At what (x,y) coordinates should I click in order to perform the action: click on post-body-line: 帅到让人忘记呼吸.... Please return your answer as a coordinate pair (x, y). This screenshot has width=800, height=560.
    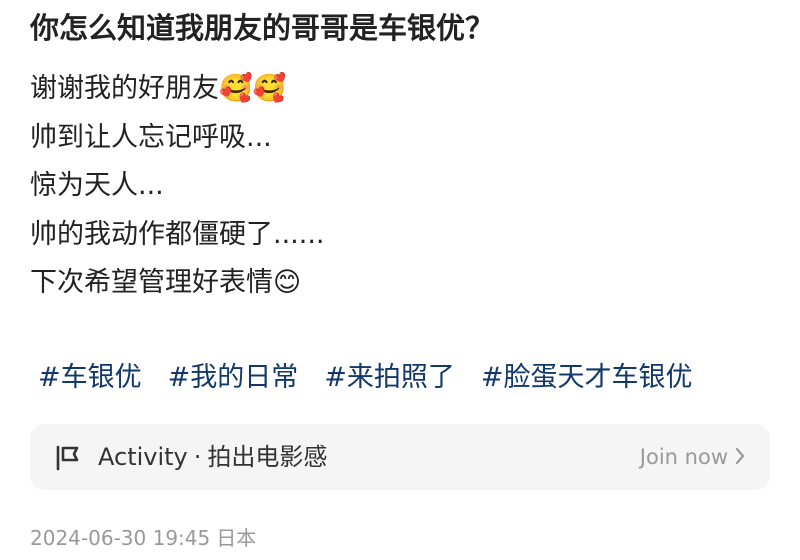
    Looking at the image, I should click on (151, 137).